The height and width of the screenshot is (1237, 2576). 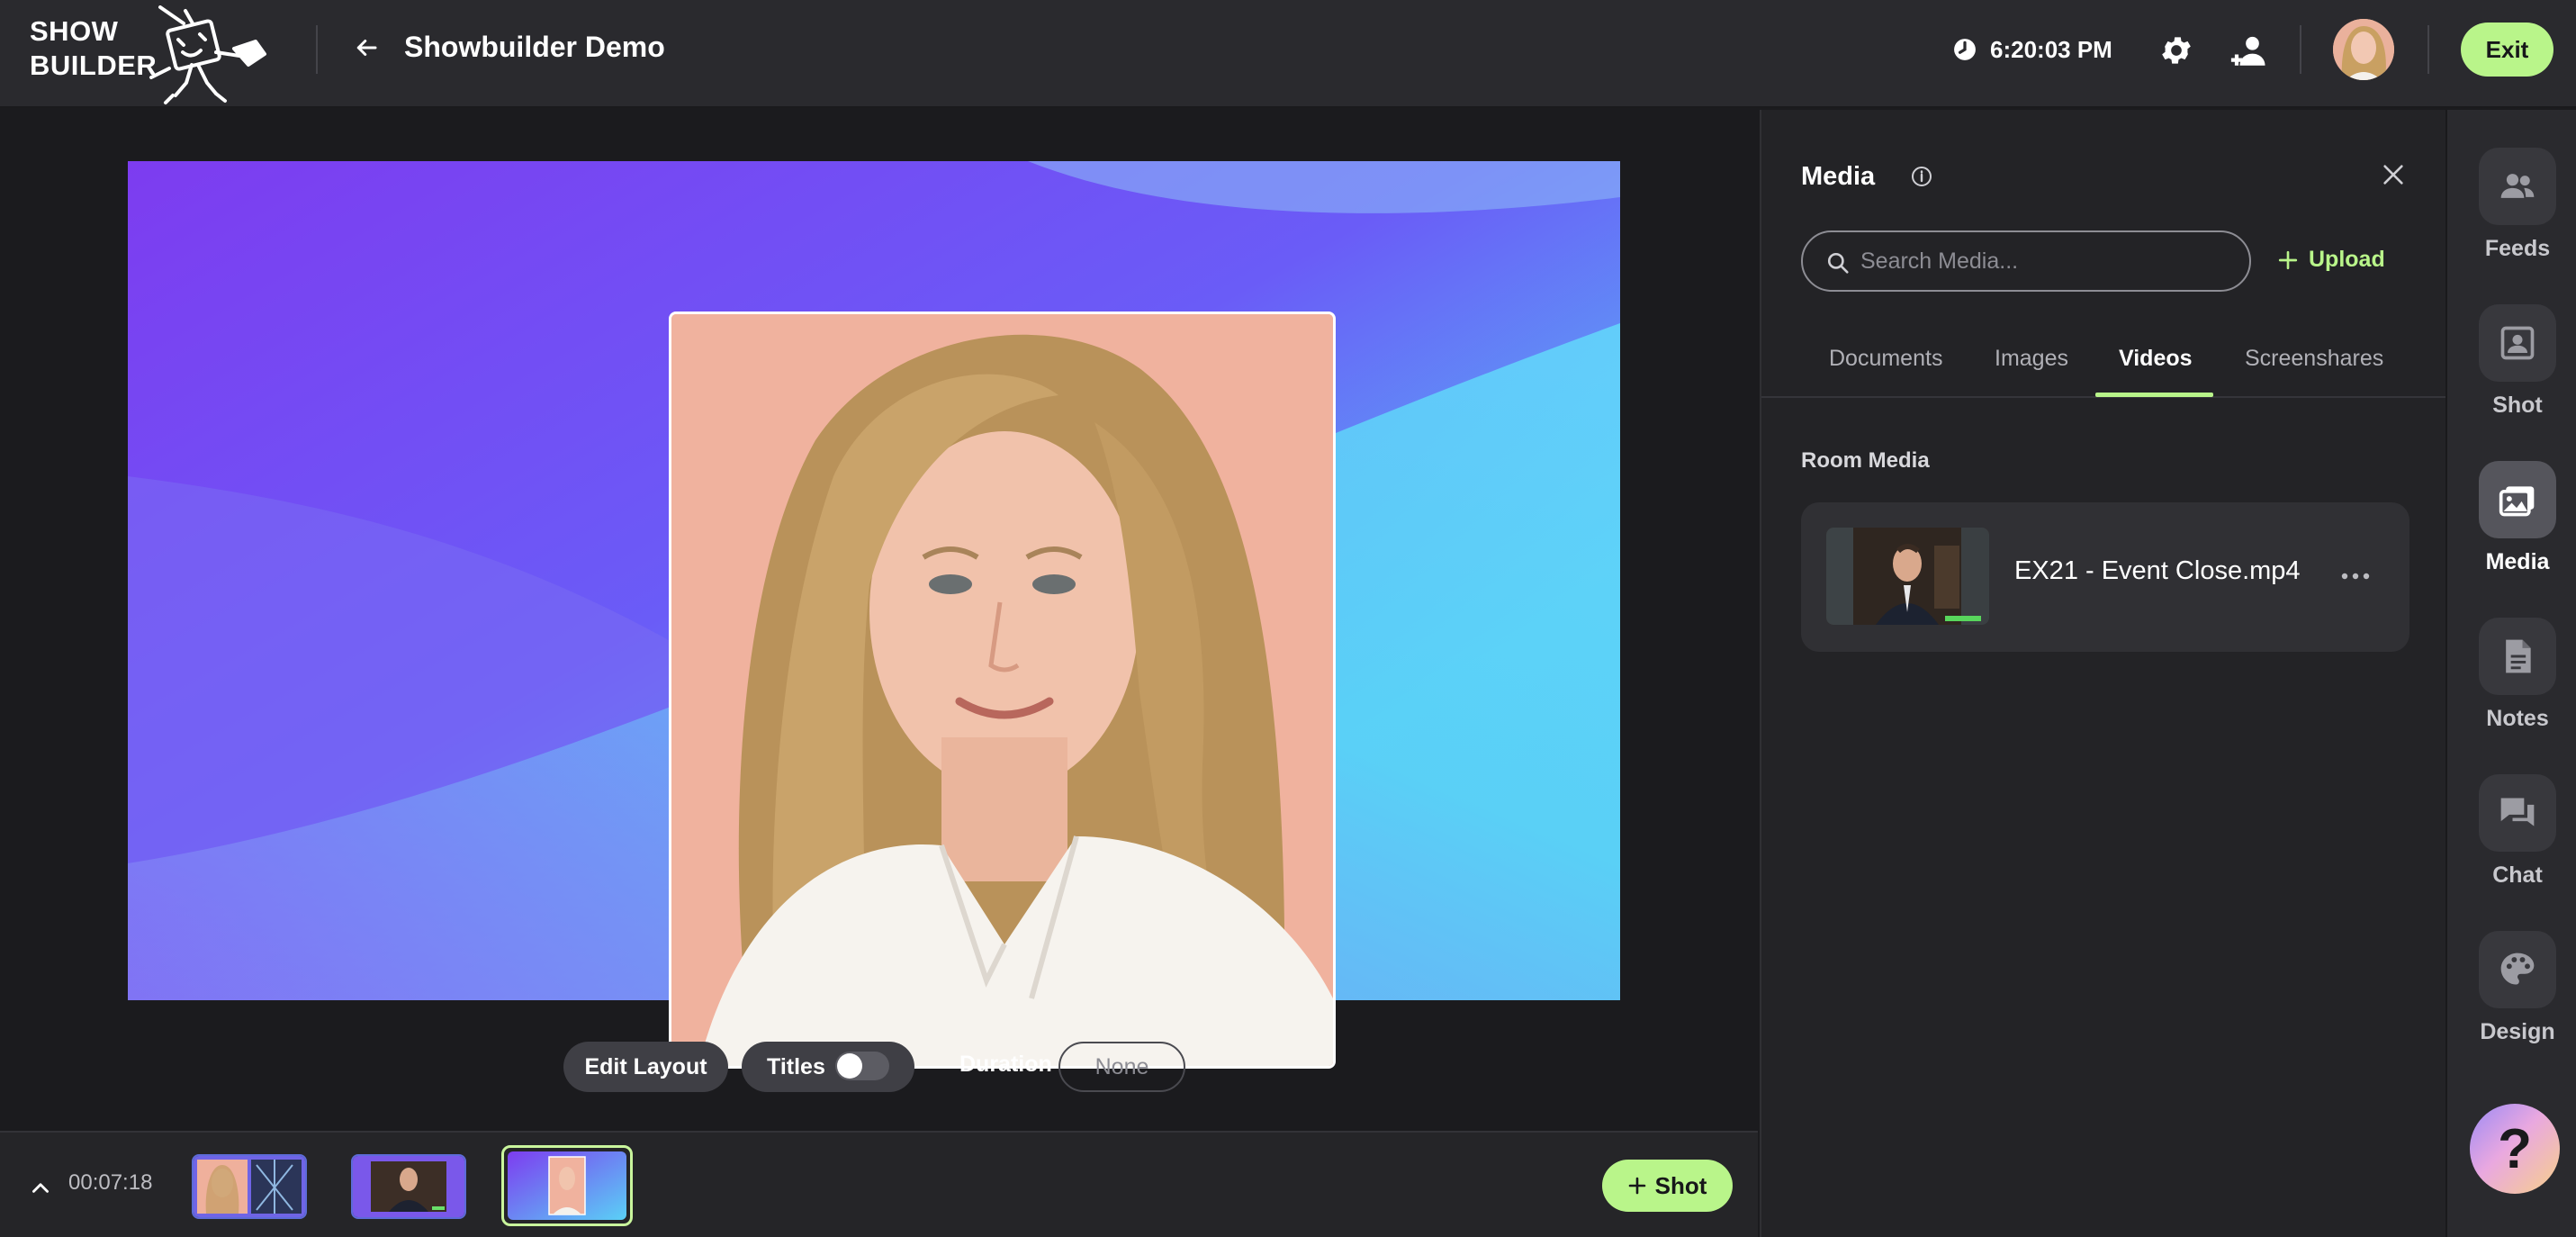 I want to click on add-person-icon, so click(x=2249, y=51).